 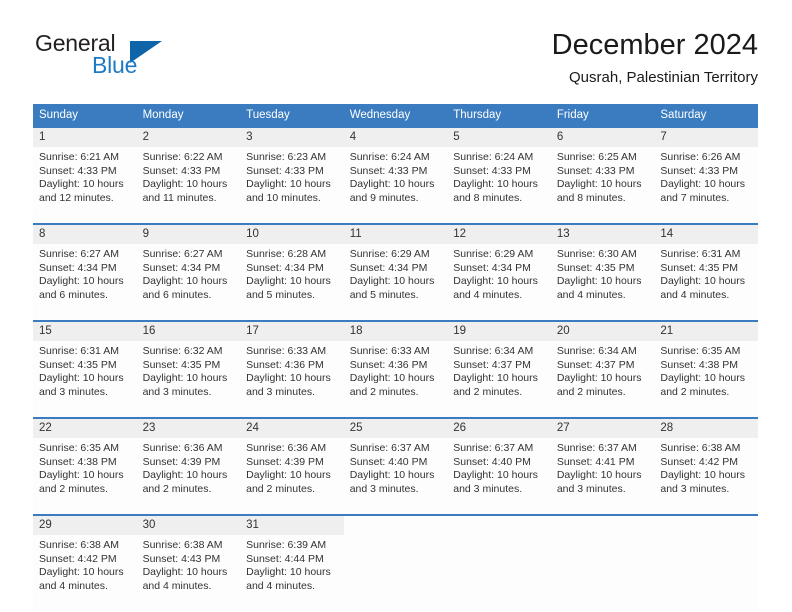 I want to click on day-details, so click(x=499, y=573).